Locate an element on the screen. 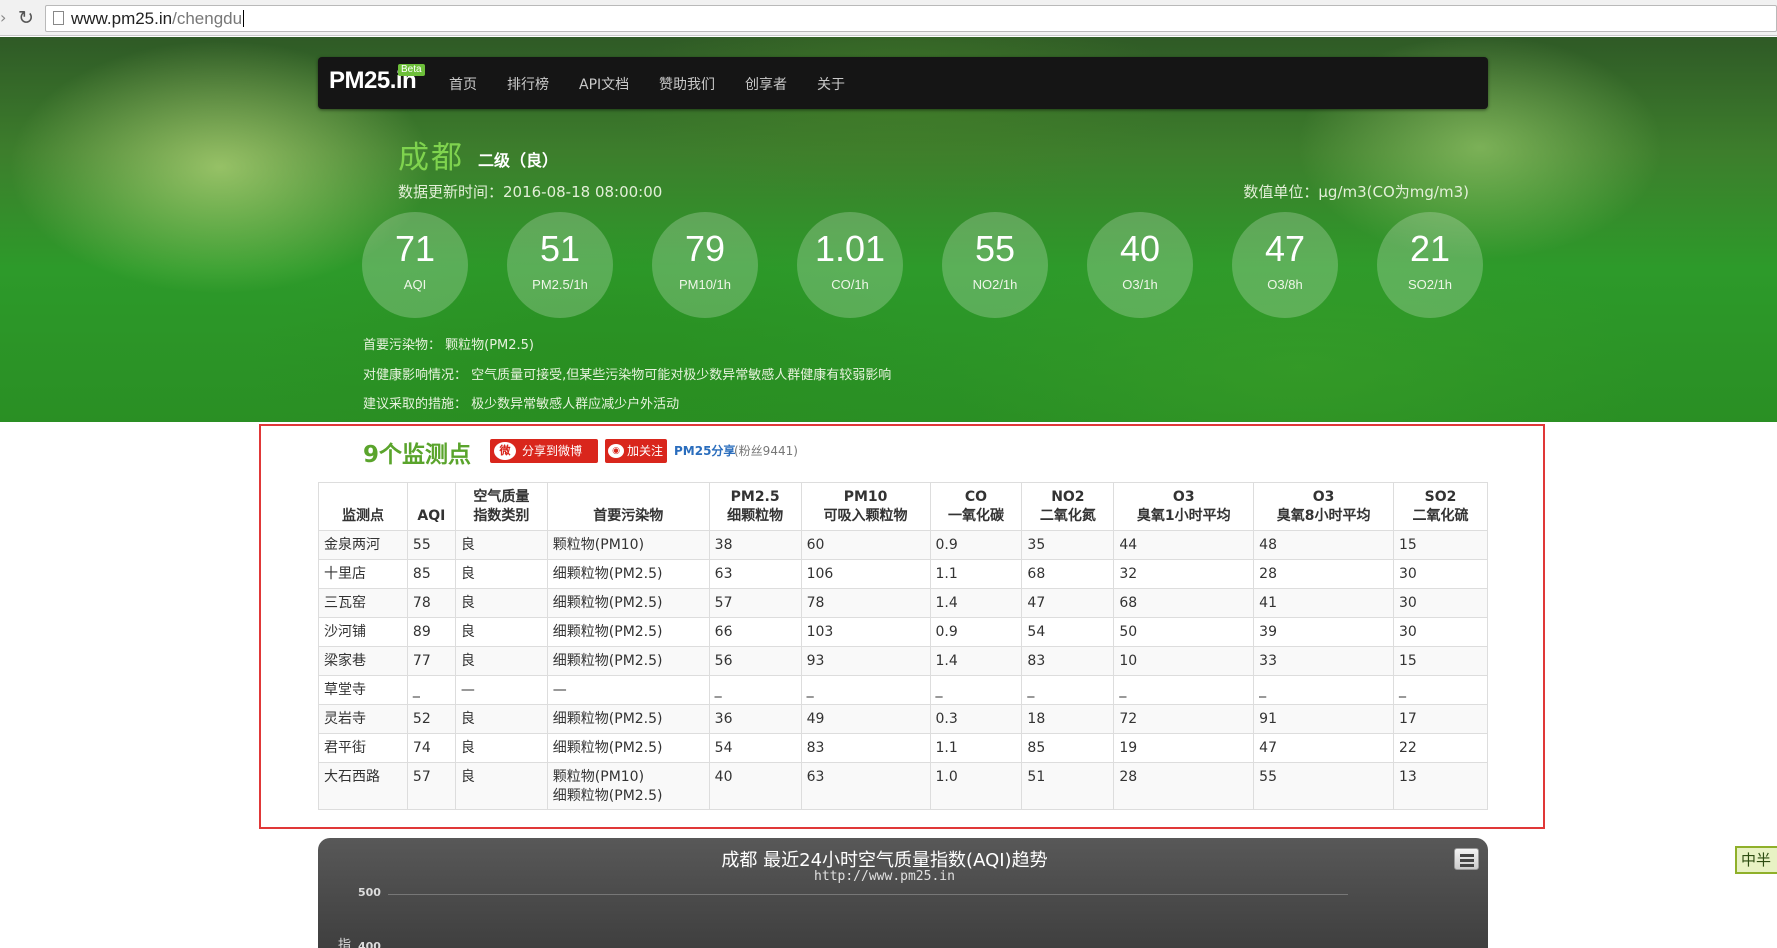  advice: 建议采取的措施： 极少数异常敏感人群应减少户外活动 is located at coordinates (521, 404).